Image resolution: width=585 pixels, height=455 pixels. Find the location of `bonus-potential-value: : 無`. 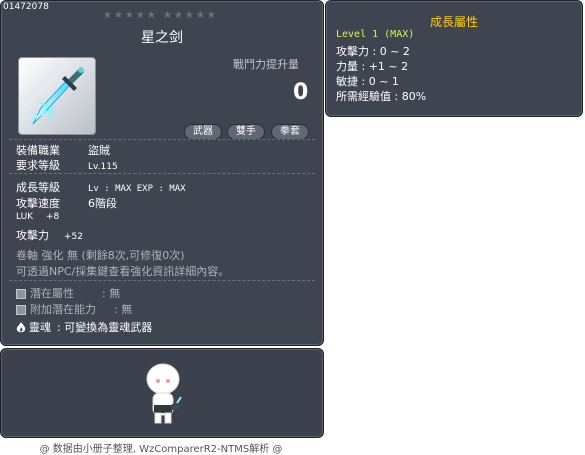

bonus-potential-value: : 無 is located at coordinates (123, 309).